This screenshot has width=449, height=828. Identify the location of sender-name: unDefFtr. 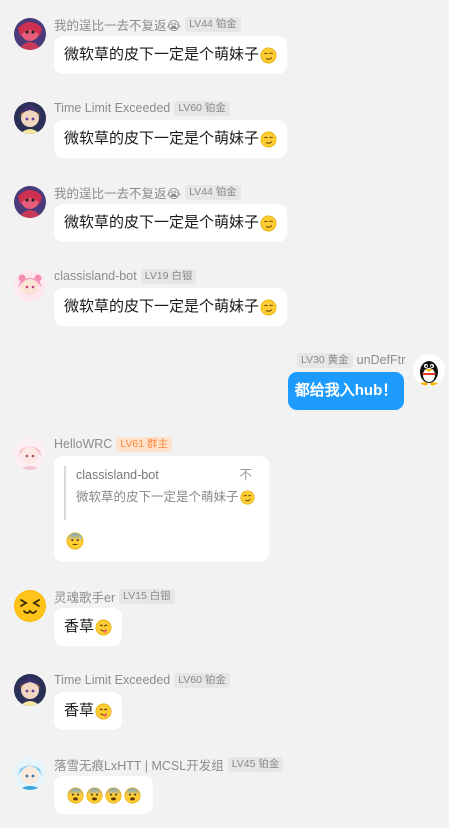
(381, 360).